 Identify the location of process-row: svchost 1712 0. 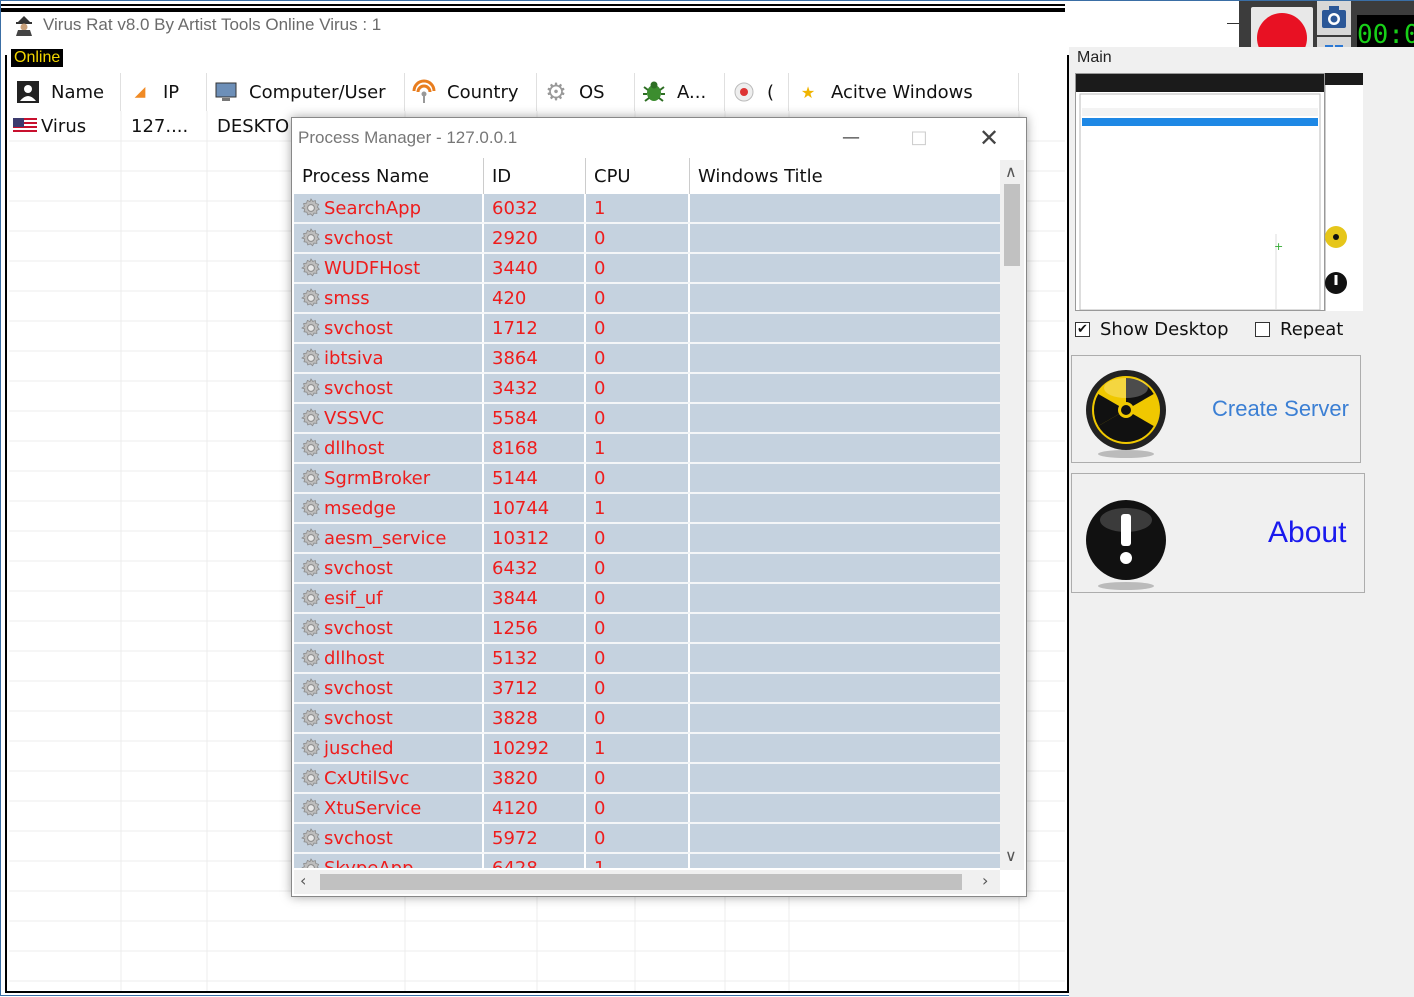
(647, 329).